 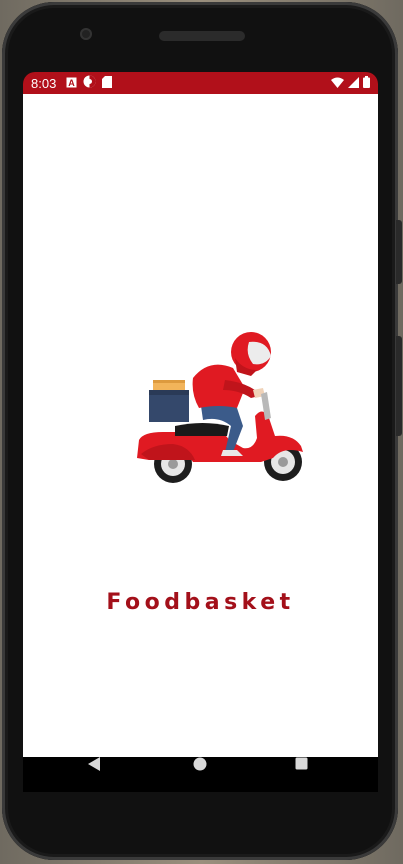 I want to click on a-icon: A, so click(x=71, y=83).